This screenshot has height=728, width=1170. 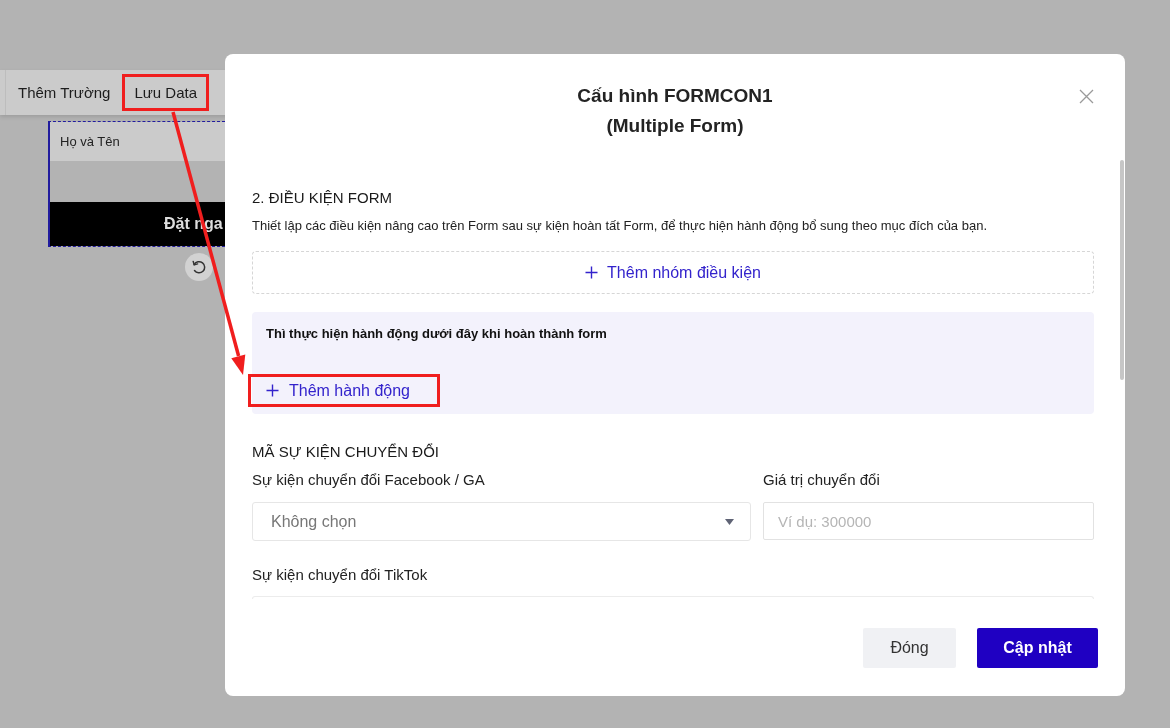 I want to click on section-description: Thiết lập các điều kiện nâng cao trên Form sau sự kiện hoàn tất Form, để thực hiện hành động bổ sung theo mục đích của bạn., so click(x=620, y=226).